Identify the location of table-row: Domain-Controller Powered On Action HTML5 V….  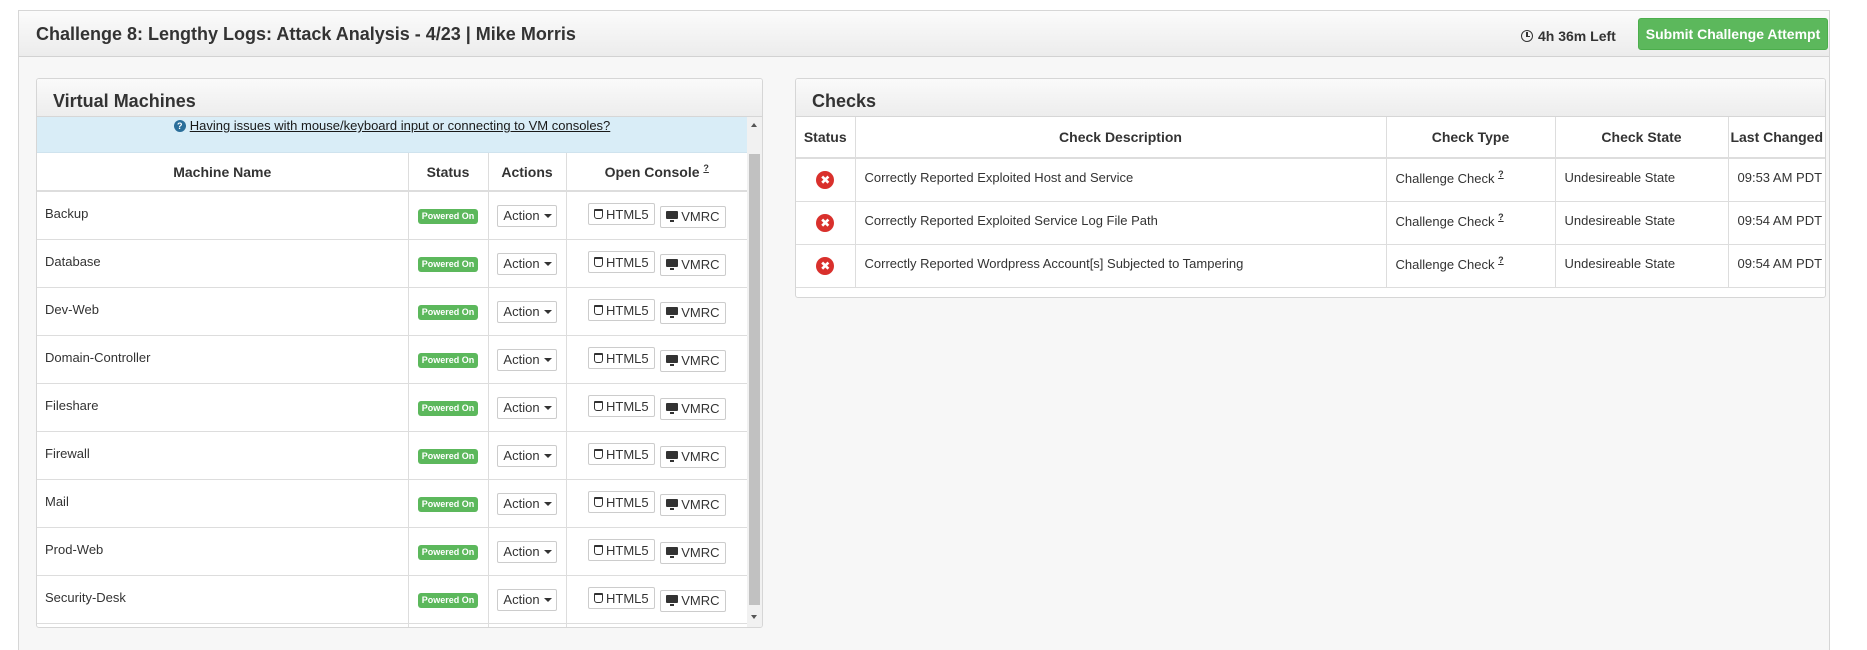
(392, 359).